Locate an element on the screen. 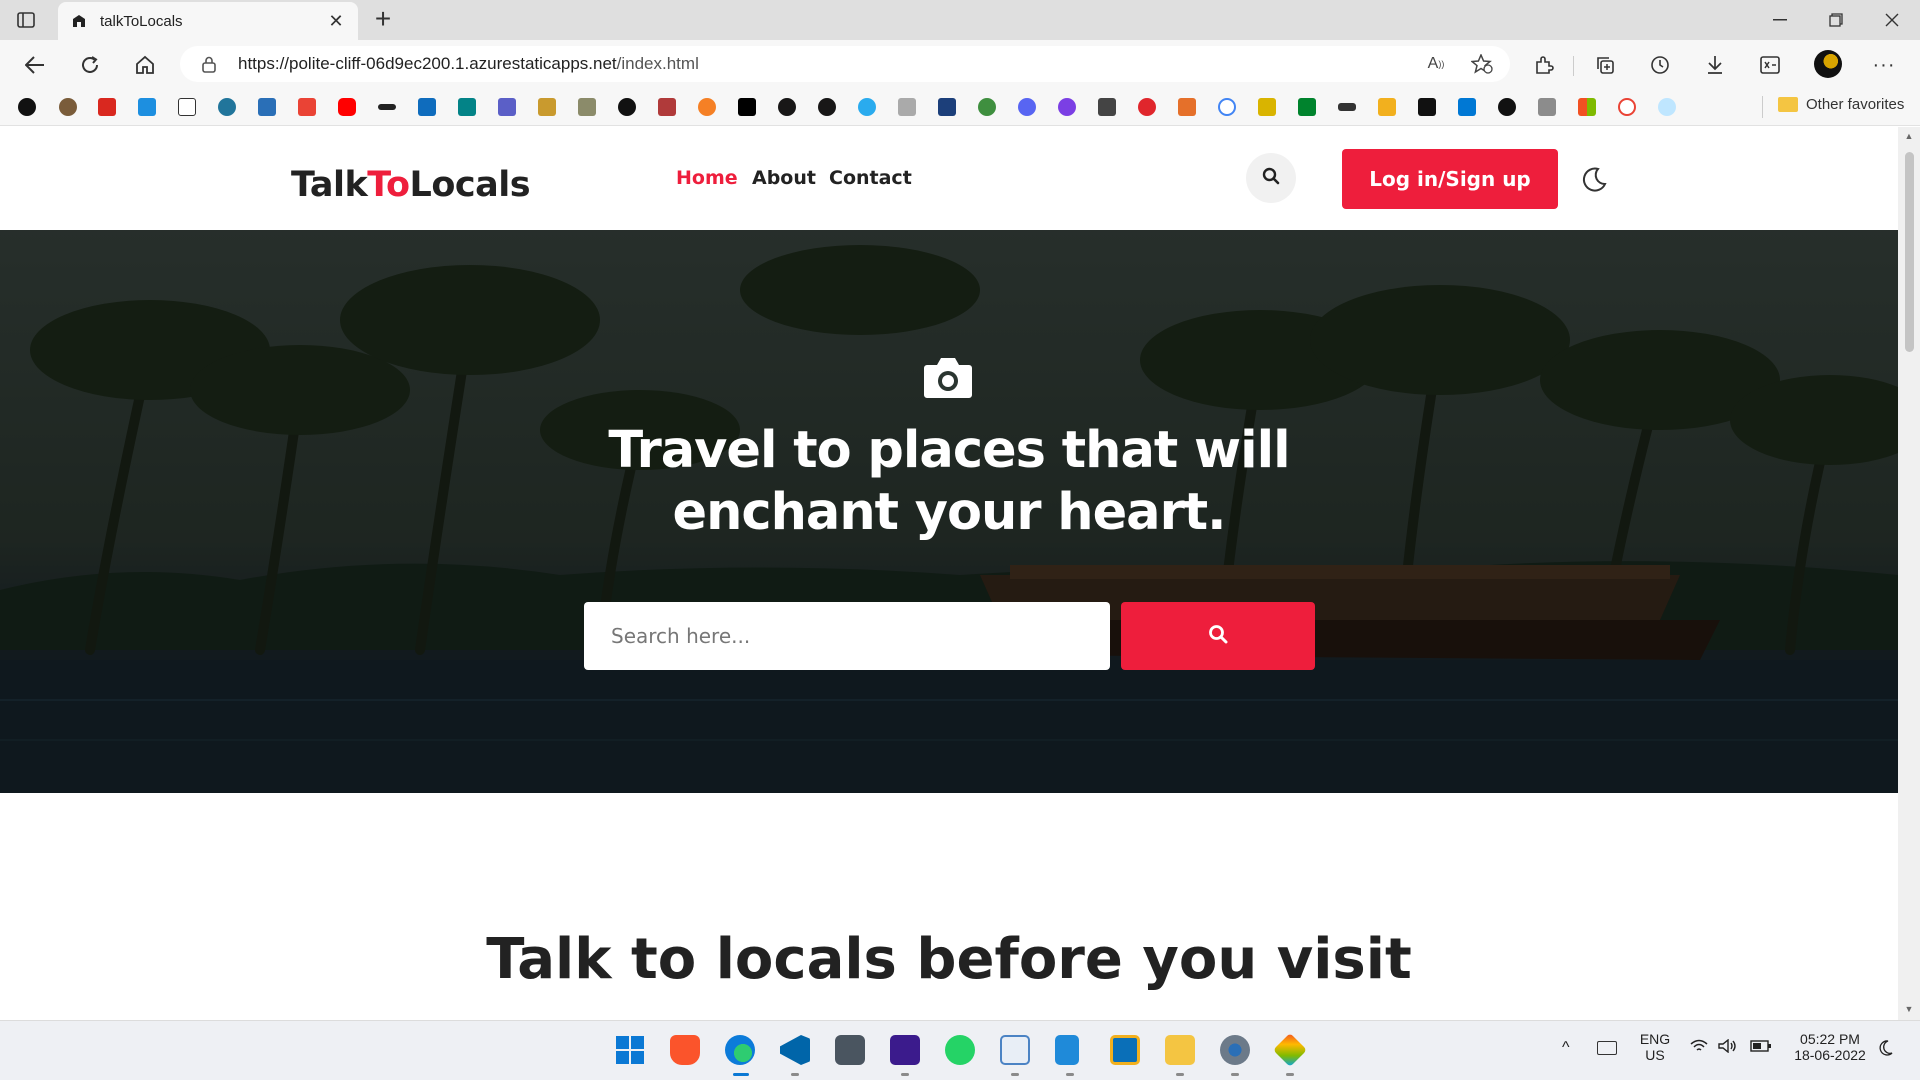  read-aloud-icon: A)) is located at coordinates (1436, 64).